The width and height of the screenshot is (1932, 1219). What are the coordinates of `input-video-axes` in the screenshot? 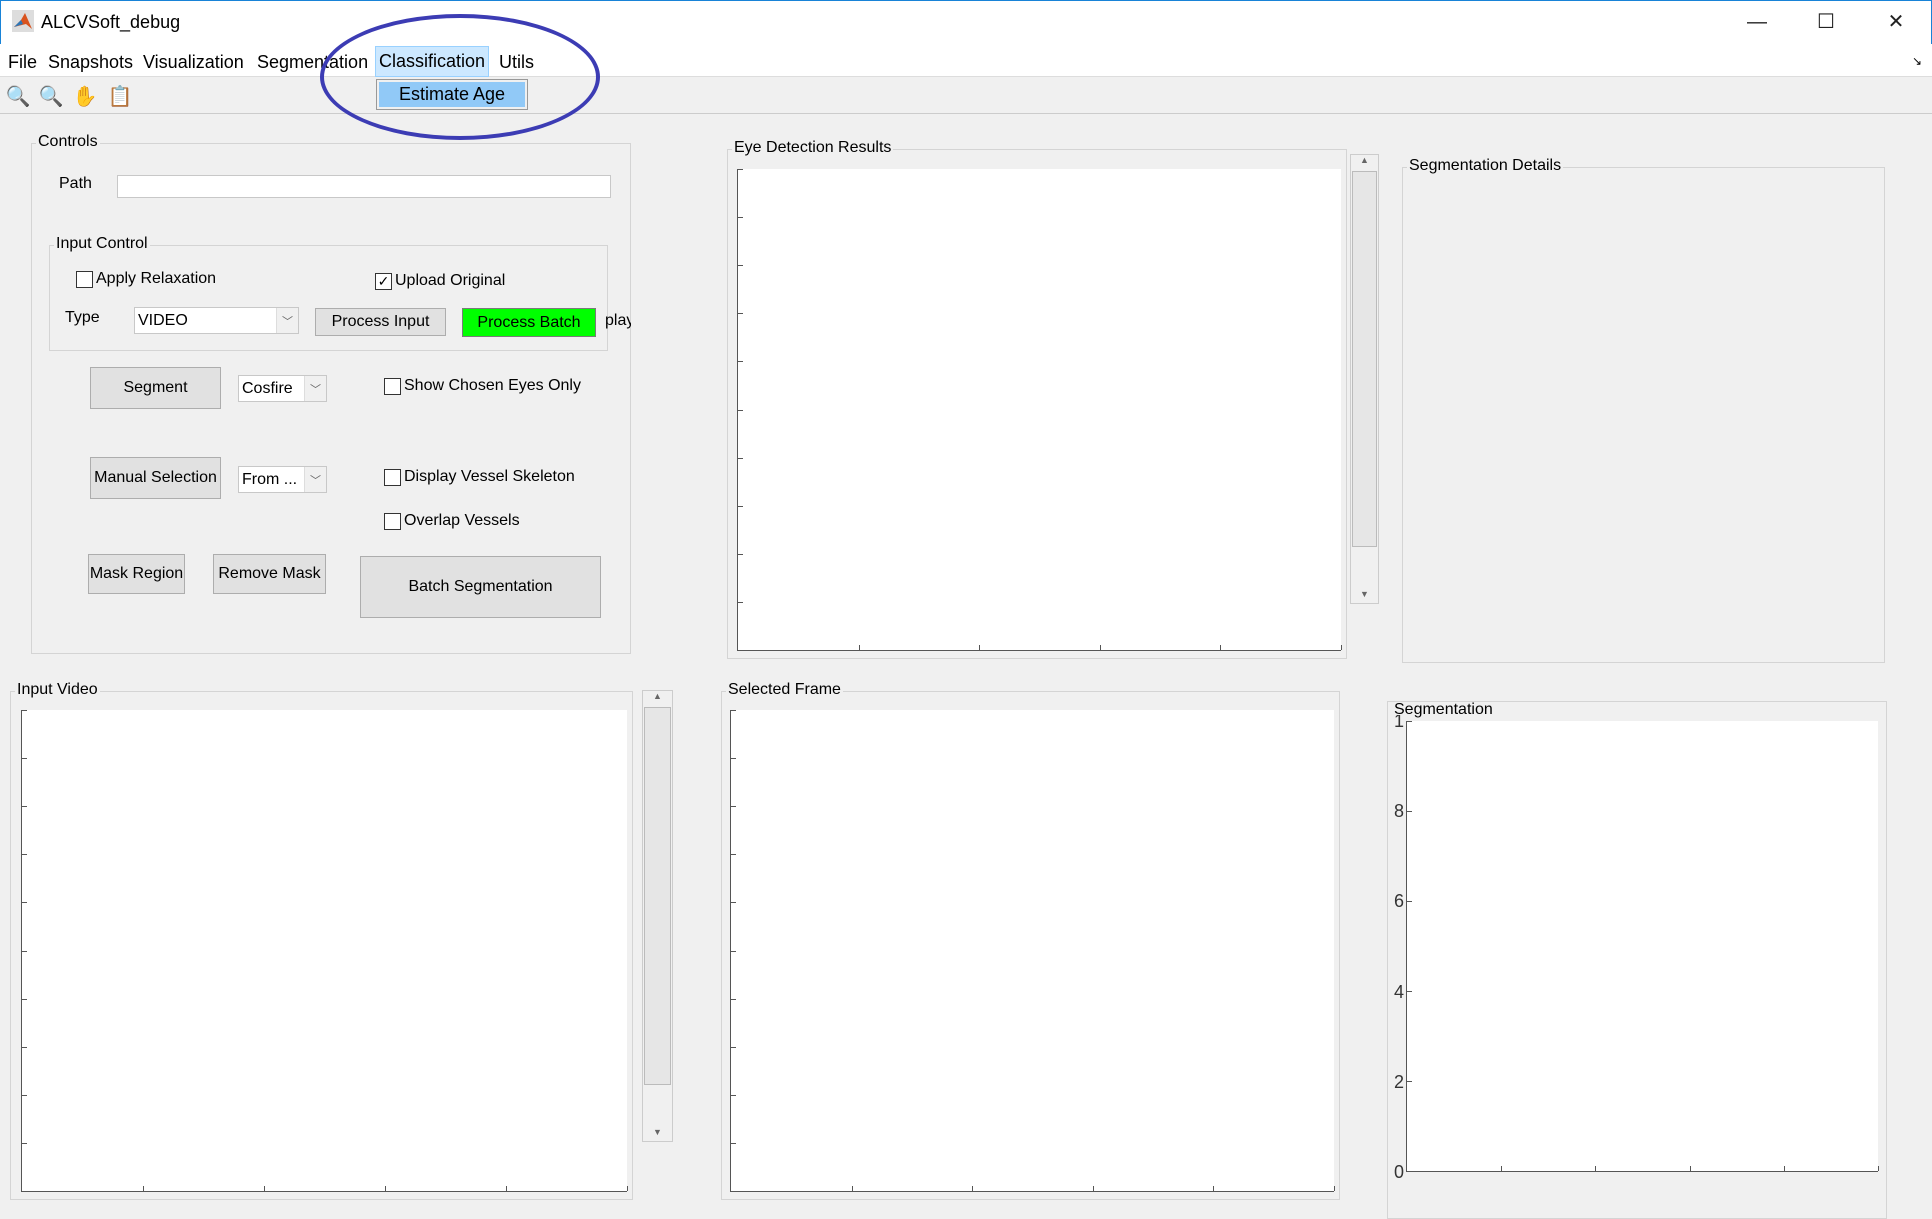 It's located at (324, 951).